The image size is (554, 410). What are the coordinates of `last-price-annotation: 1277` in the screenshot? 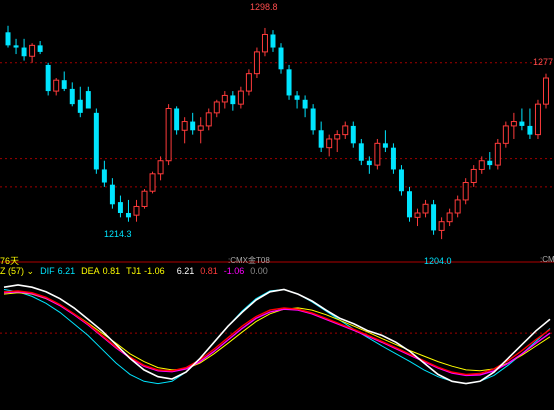 It's located at (543, 62).